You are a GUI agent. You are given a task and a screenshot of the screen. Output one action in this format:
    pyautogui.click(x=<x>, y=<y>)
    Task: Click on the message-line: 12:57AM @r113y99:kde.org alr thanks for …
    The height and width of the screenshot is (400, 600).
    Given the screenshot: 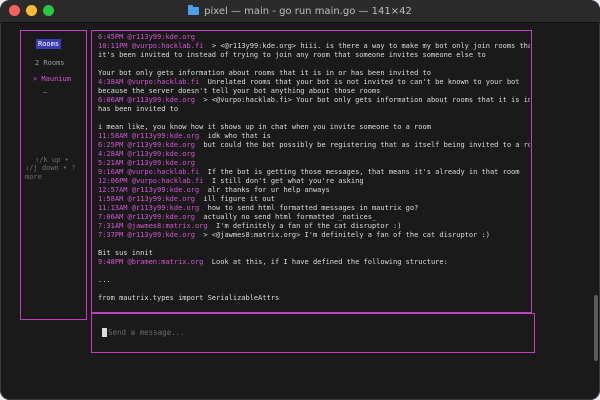 What is the action you would take?
    pyautogui.click(x=314, y=190)
    